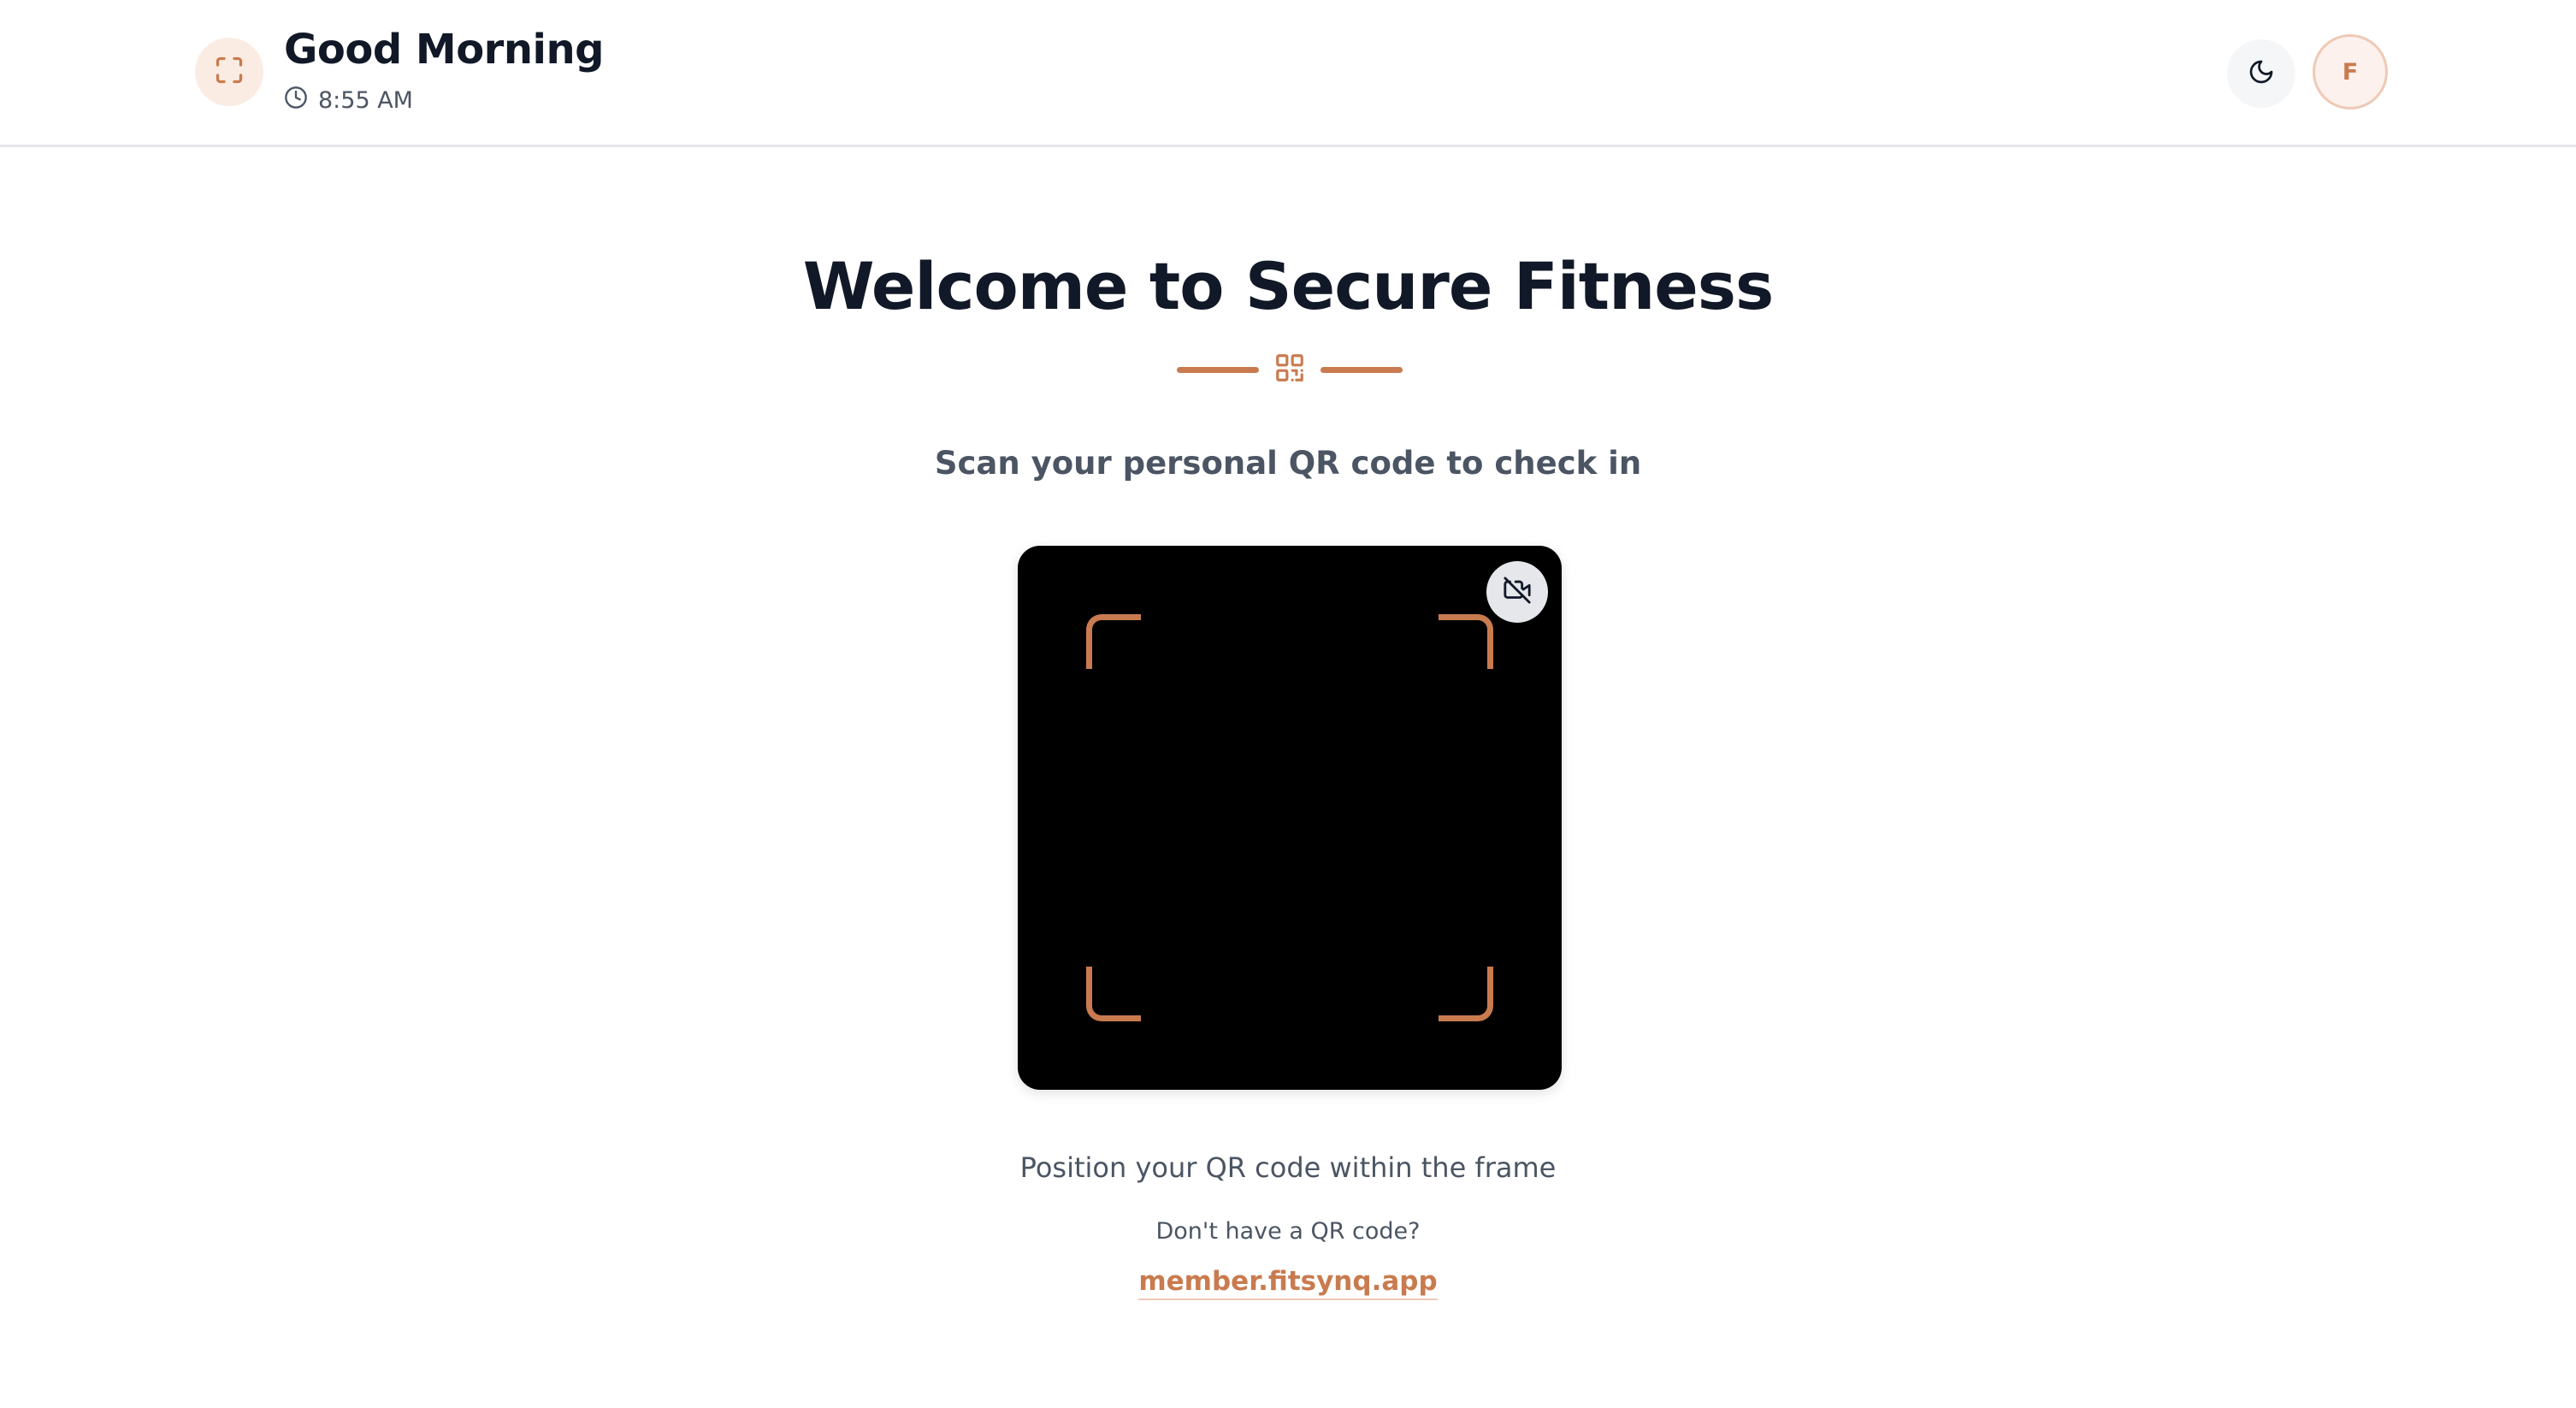  What do you see at coordinates (1288, 73) in the screenshot?
I see `header: Good Morning 8:55 AM F` at bounding box center [1288, 73].